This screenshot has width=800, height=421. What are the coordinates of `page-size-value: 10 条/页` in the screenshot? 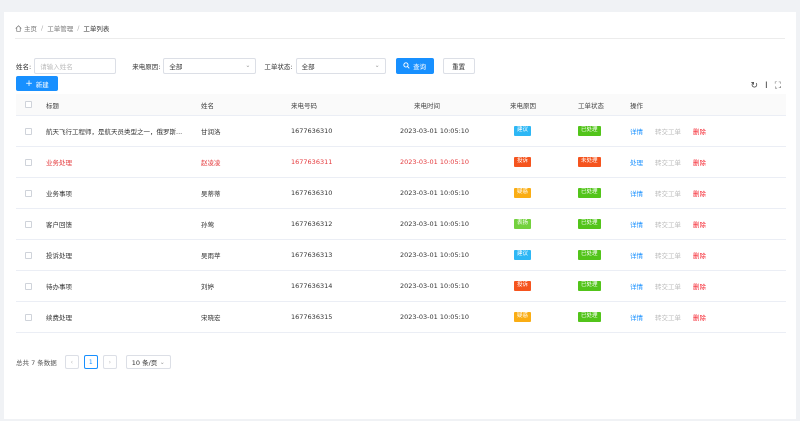 It's located at (144, 363).